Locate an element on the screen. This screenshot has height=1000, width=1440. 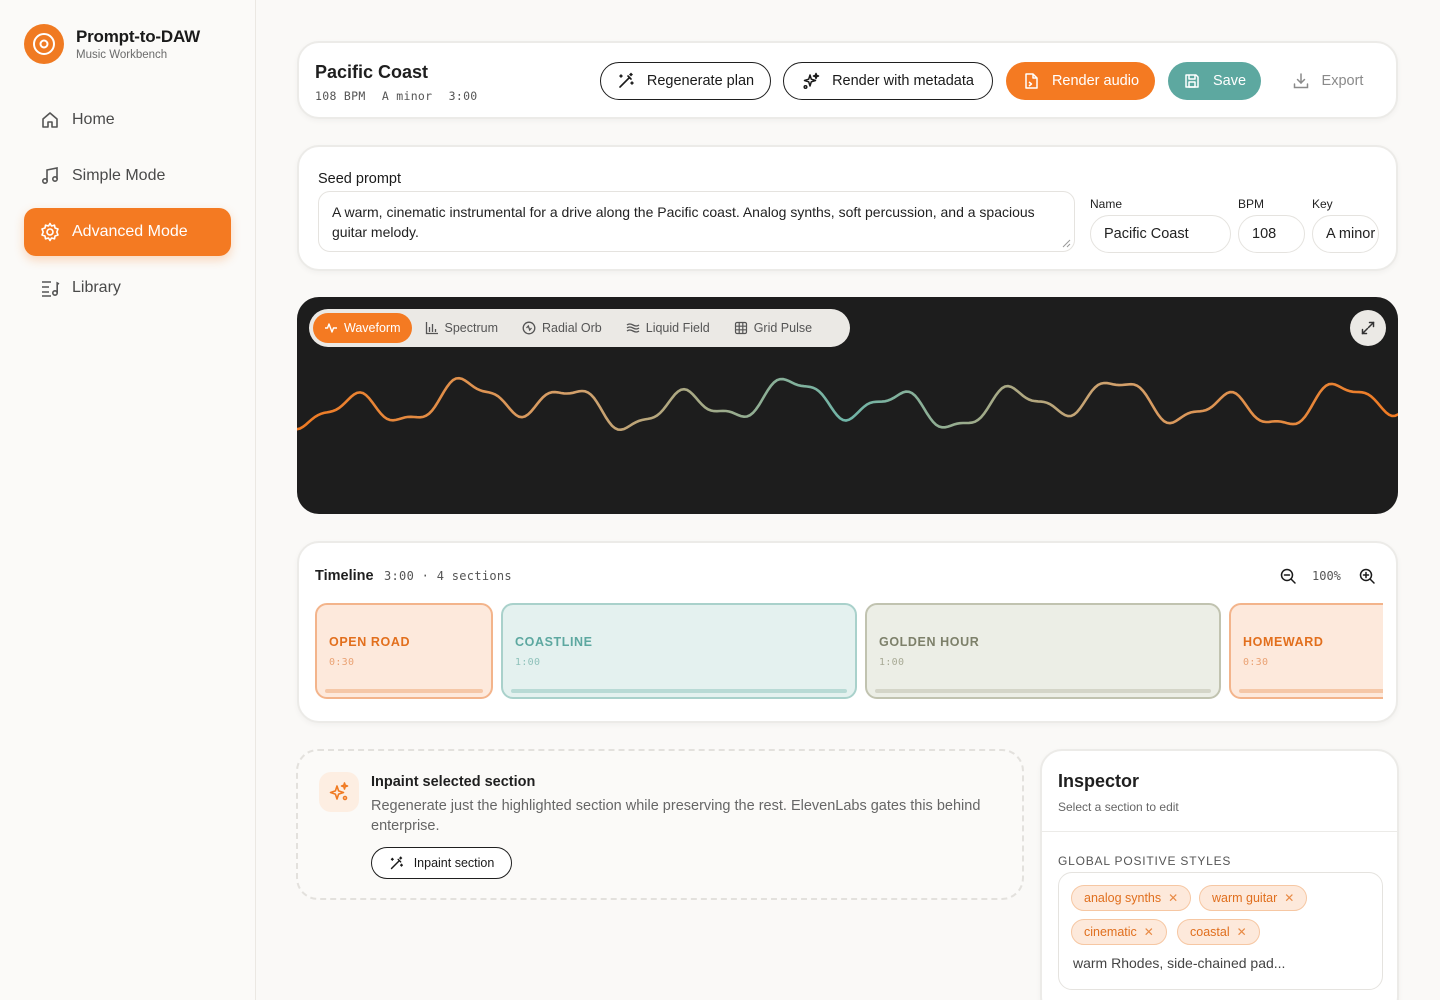
save-label: Save is located at coordinates (1229, 81).